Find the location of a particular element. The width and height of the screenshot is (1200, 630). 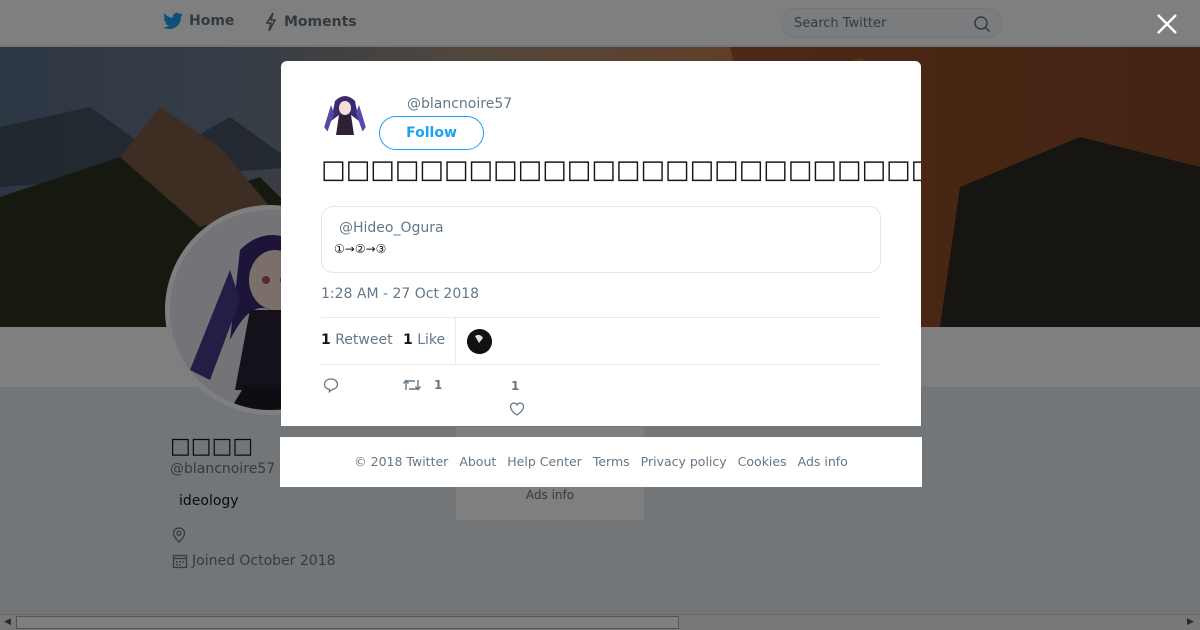

like-action-count: 1 is located at coordinates (515, 386).